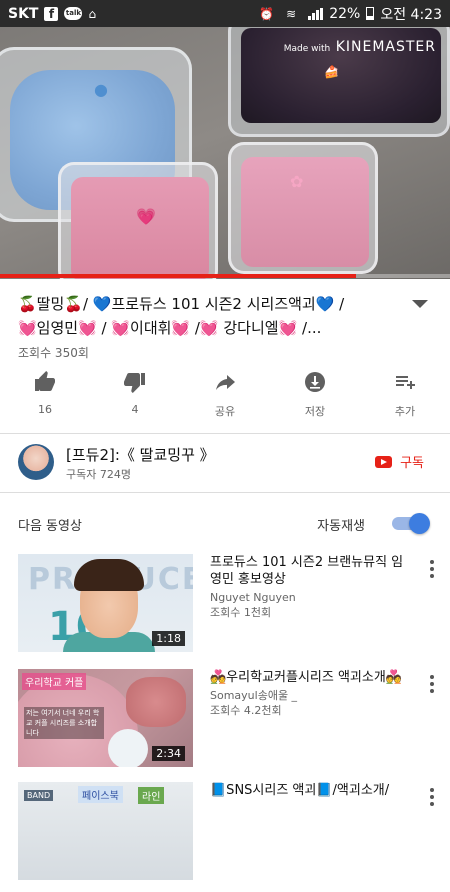  Describe the element at coordinates (168, 753) in the screenshot. I see `video-duration: 2:34` at that location.